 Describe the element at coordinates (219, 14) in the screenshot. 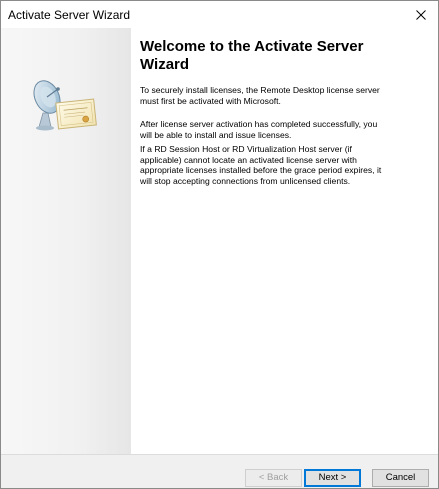

I see `title-bar: Activate Server Wizard` at that location.